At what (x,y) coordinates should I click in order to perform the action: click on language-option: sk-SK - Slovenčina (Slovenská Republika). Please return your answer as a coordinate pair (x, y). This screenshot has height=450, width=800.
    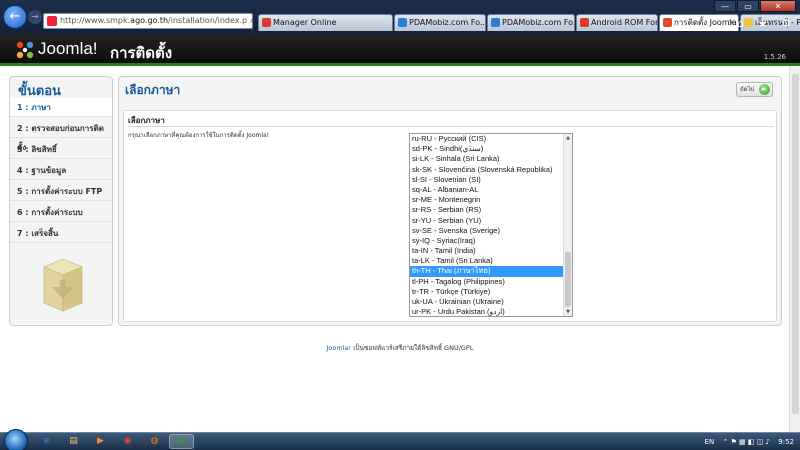
    Looking at the image, I should click on (491, 170).